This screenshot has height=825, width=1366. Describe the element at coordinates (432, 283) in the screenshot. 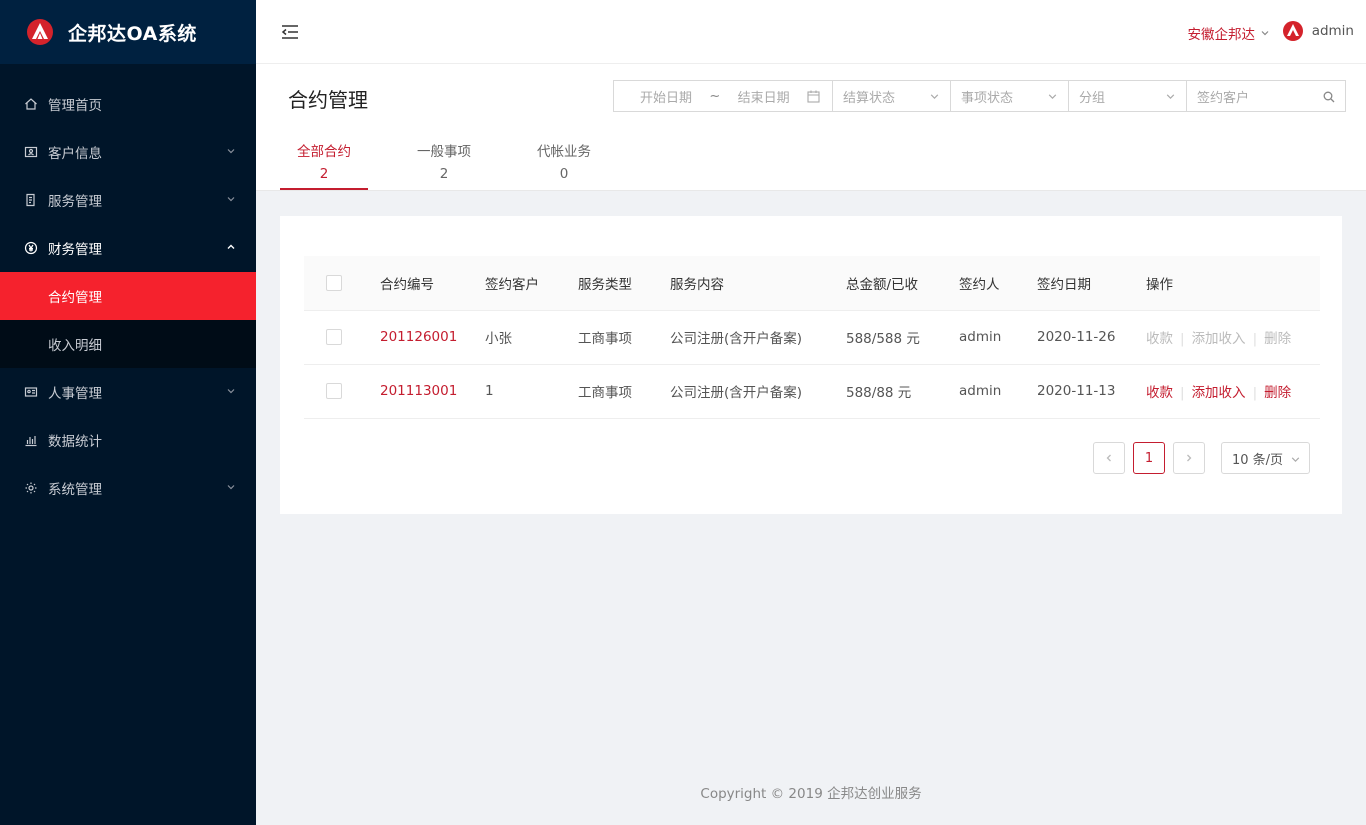

I see `col-contract-no: 合约编号` at that location.